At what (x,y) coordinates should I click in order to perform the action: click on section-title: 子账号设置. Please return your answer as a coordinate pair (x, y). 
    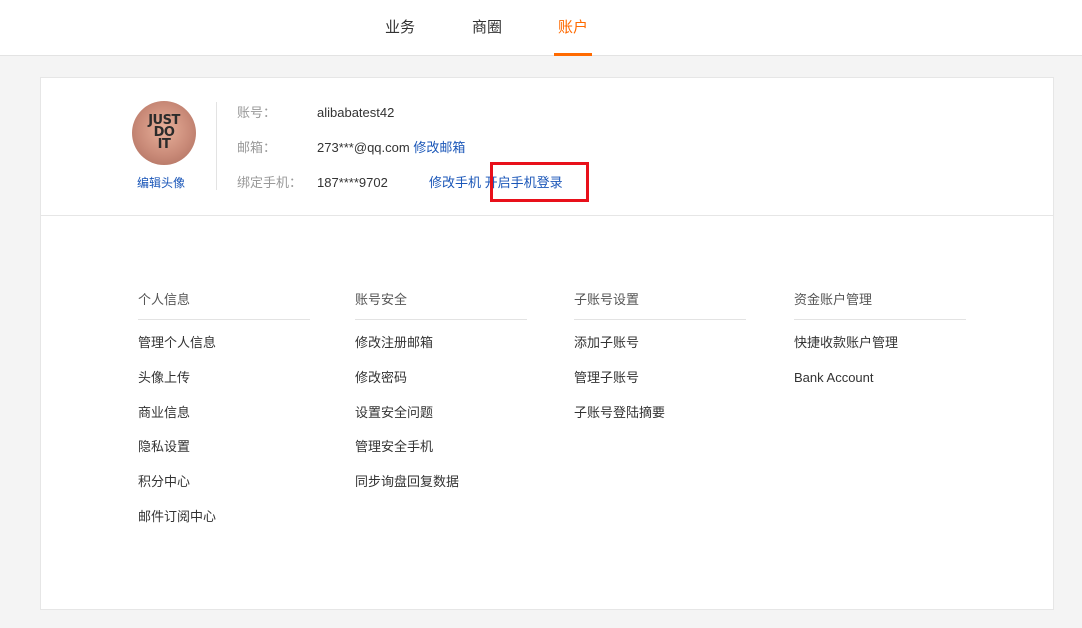
    Looking at the image, I should click on (660, 304).